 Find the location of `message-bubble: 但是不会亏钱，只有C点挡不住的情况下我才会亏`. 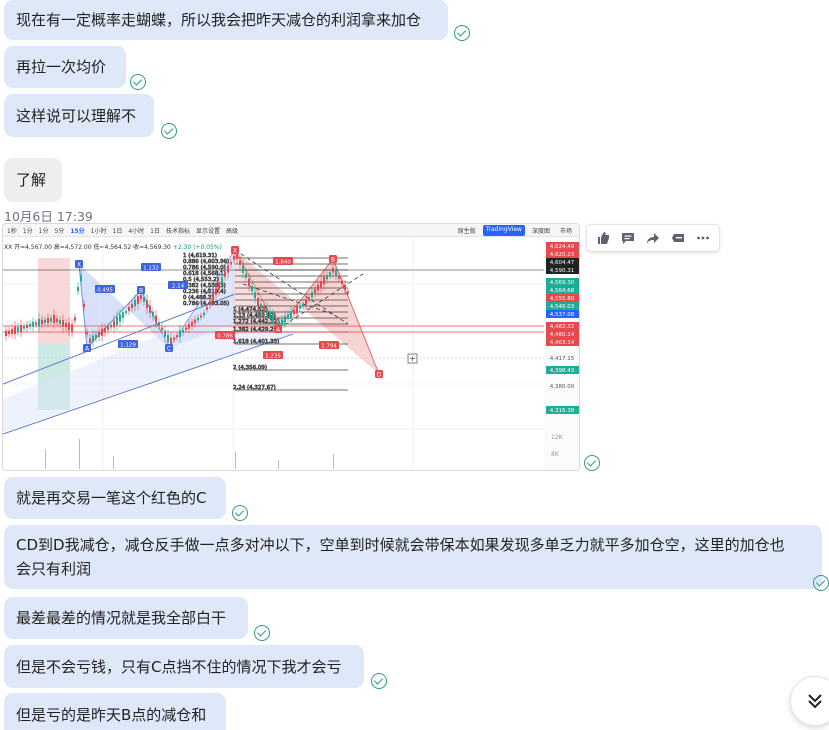

message-bubble: 但是不会亏钱，只有C点挡不住的情况下我才会亏 is located at coordinates (184, 666).